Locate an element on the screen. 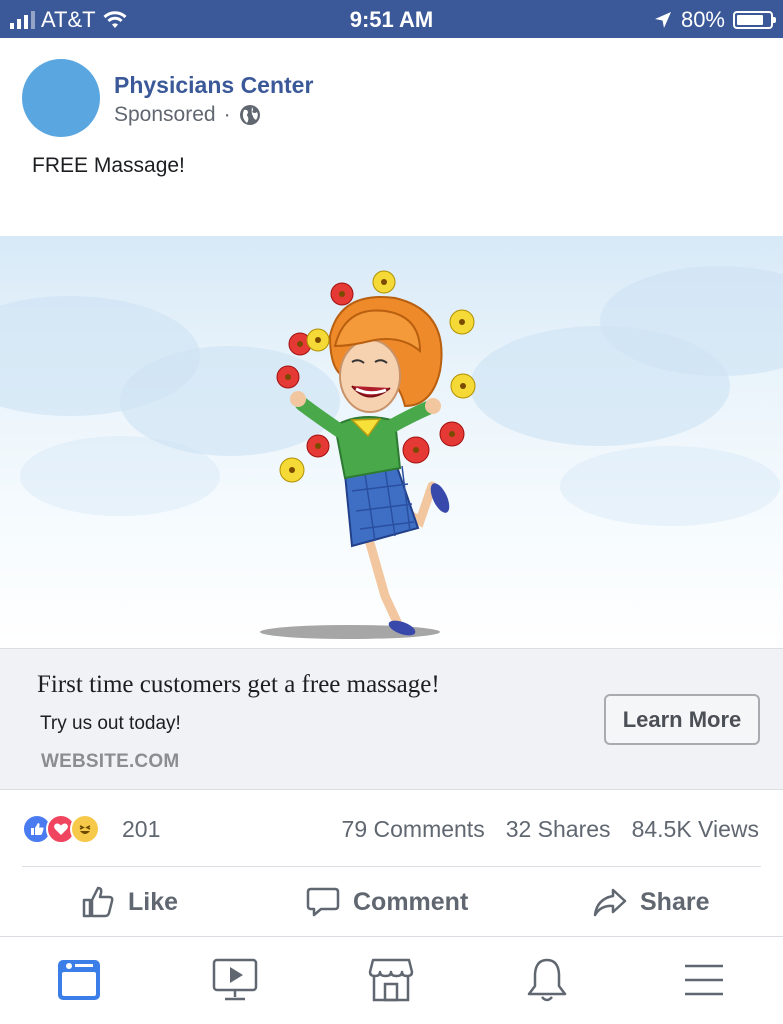 This screenshot has height=1024, width=783. stats-divider is located at coordinates (391, 866).